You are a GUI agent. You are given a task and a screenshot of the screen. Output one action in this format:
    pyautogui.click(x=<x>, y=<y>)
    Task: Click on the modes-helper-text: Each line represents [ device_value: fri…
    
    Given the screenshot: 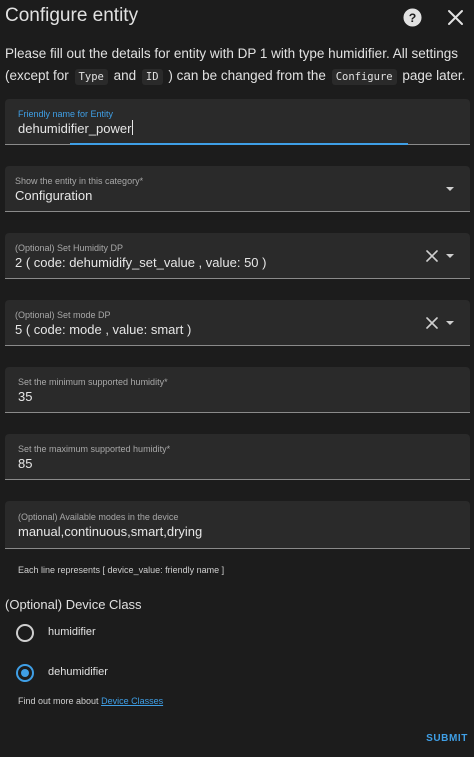 What is the action you would take?
    pyautogui.click(x=121, y=570)
    